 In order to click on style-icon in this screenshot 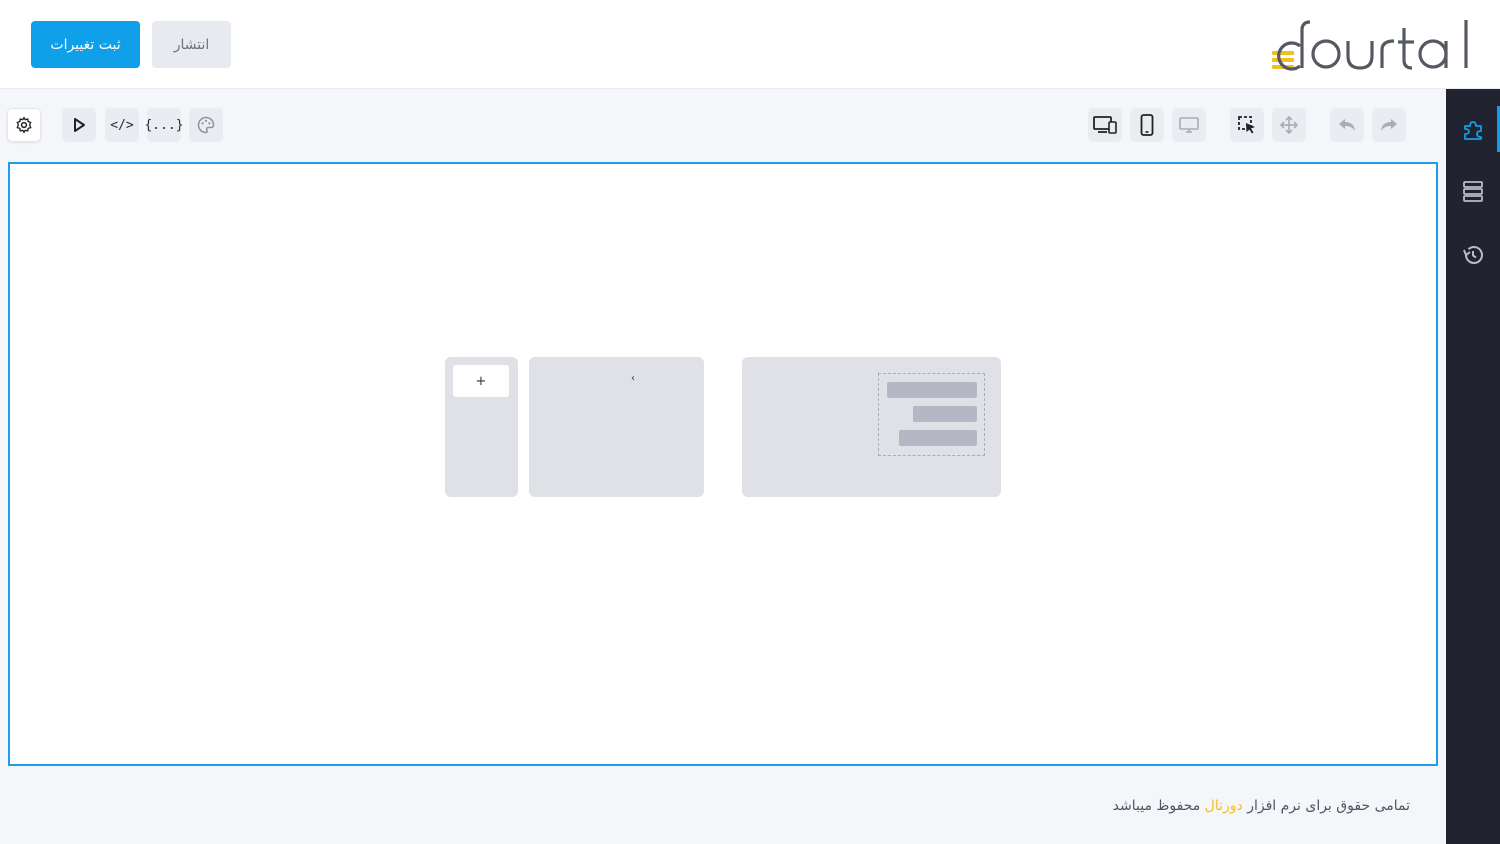, I will do `click(206, 125)`.